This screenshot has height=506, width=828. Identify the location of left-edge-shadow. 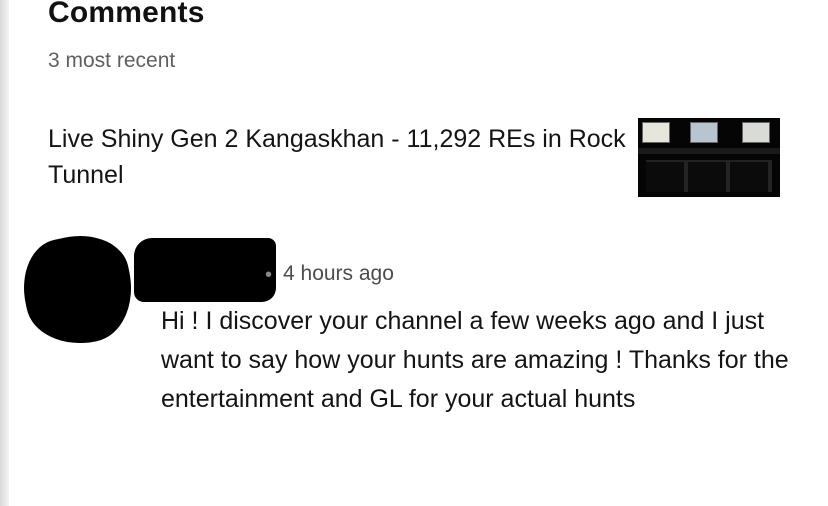
(4, 253).